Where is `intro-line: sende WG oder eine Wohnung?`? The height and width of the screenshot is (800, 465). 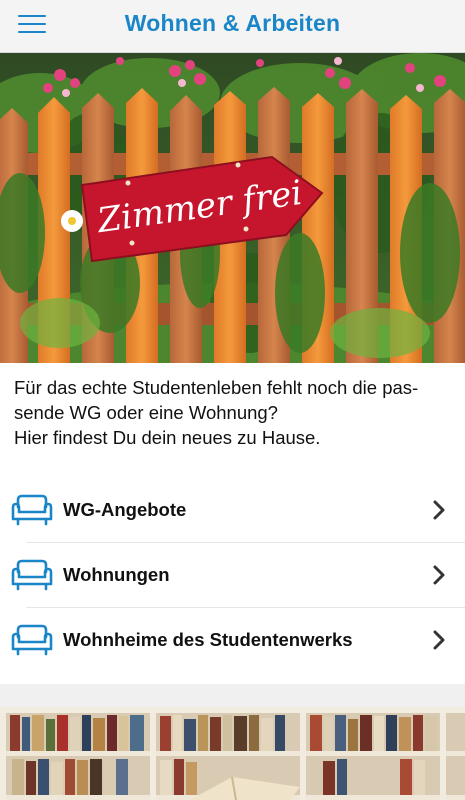
intro-line: sende WG oder eine Wohnung? is located at coordinates (146, 412).